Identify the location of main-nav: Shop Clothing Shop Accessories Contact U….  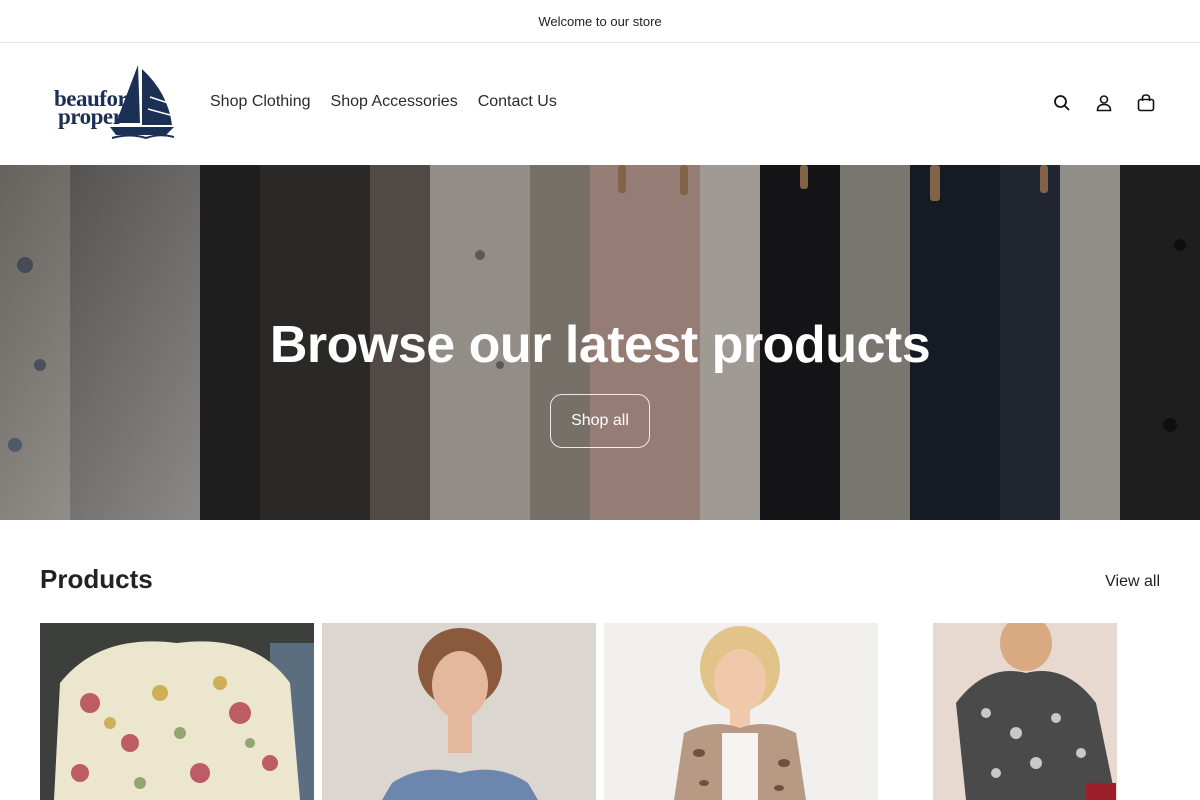
(383, 102).